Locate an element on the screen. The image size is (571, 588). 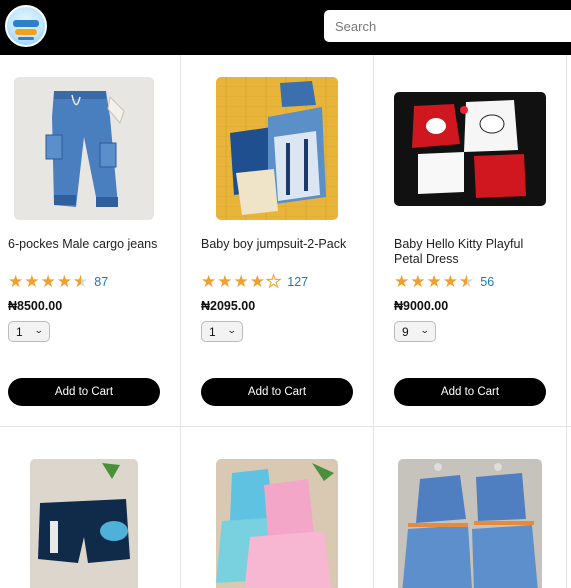
star-empty-icon: ★ is located at coordinates (273, 281).